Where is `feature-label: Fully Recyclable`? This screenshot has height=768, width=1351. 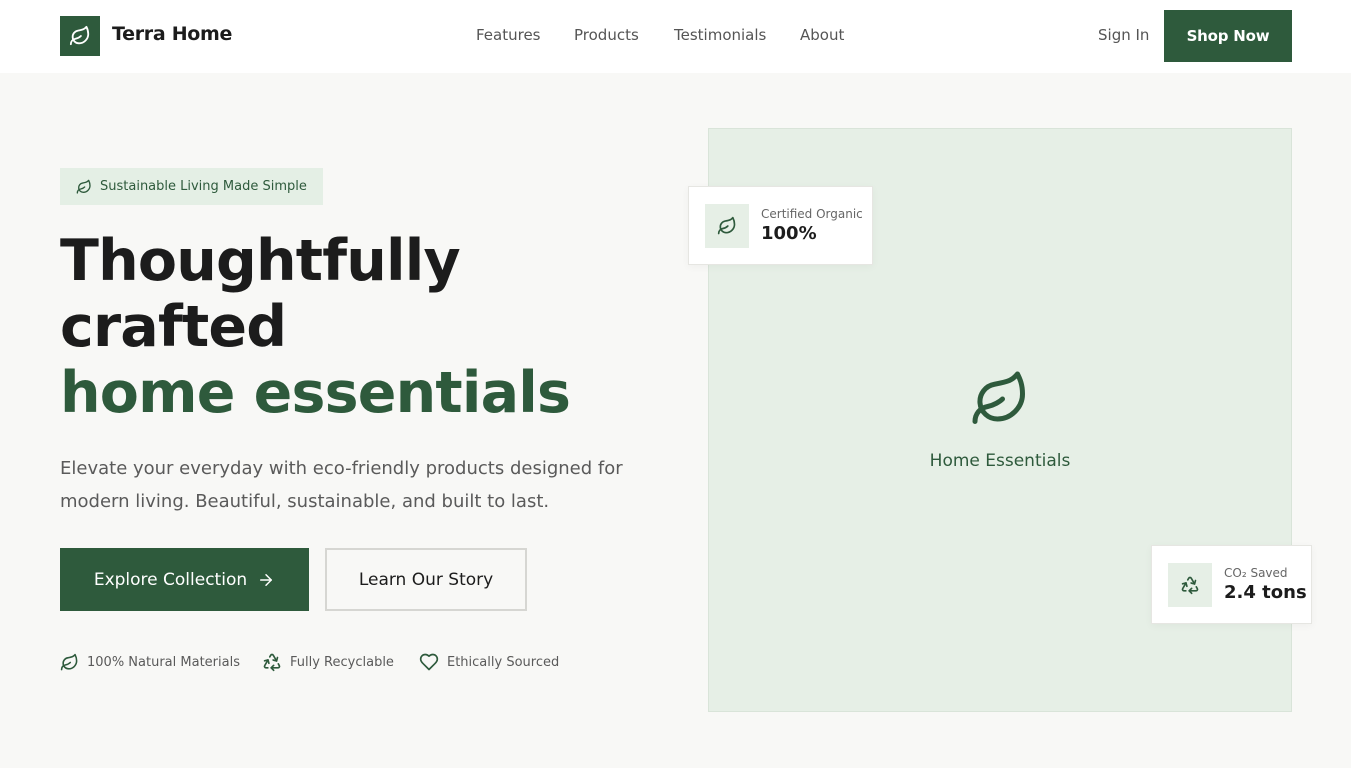
feature-label: Fully Recyclable is located at coordinates (342, 662).